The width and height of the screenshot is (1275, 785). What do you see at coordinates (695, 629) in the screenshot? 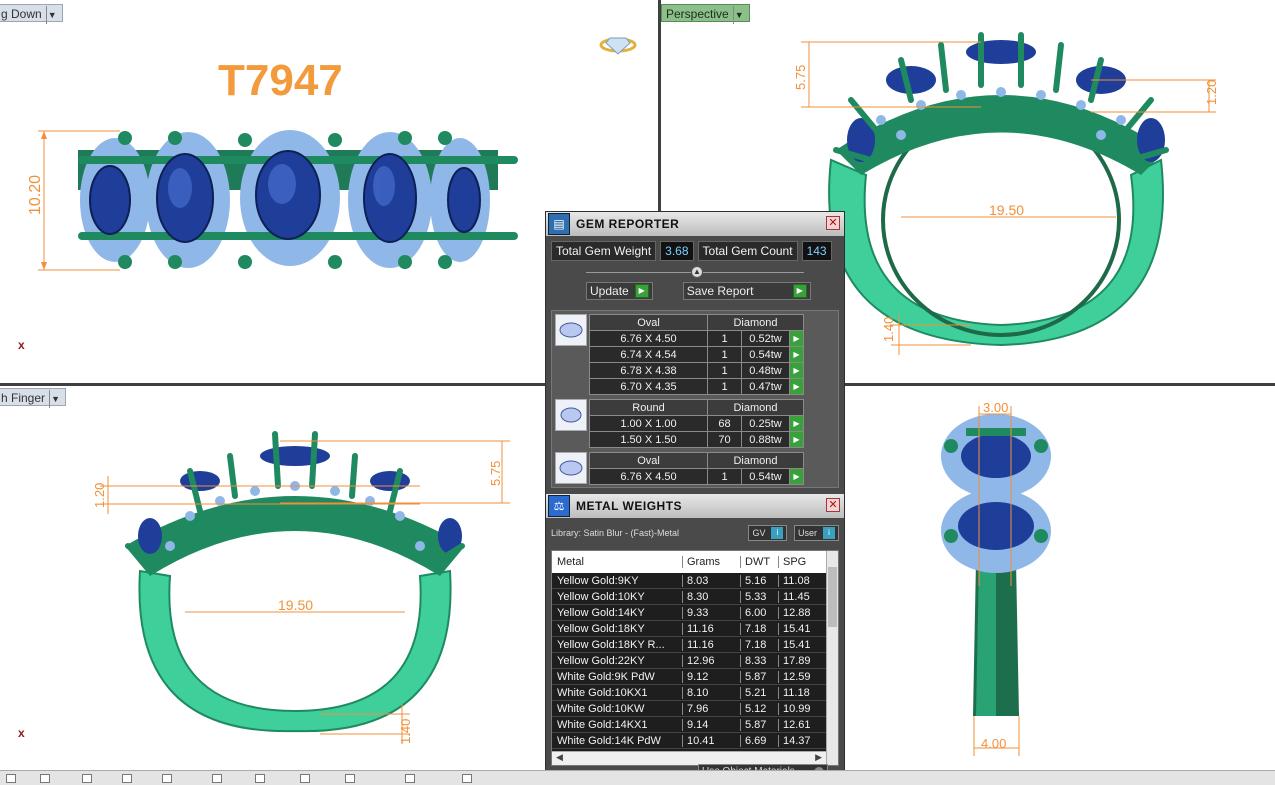
I see `metal-row: Yellow Gold:18KY 11.16 7.18 15.41` at bounding box center [695, 629].